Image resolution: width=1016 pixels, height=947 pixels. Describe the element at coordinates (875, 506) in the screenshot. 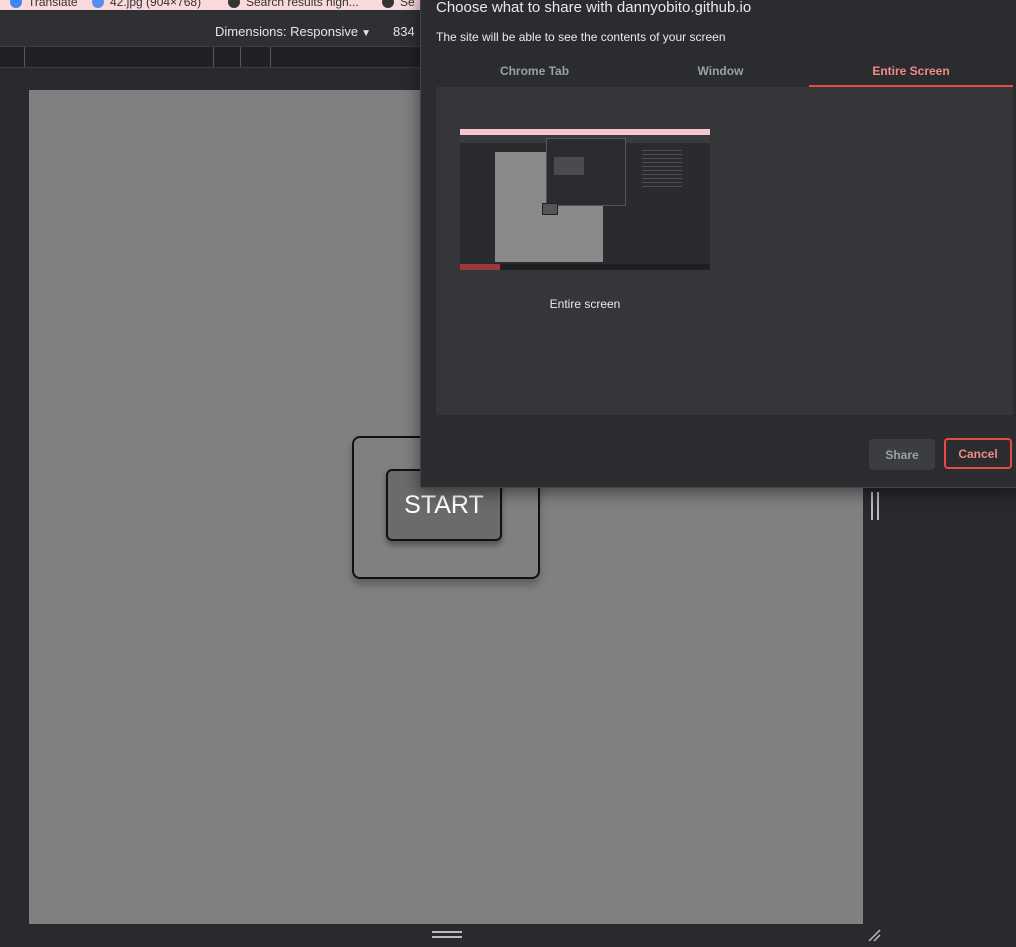

I see `resize-handle-right` at that location.